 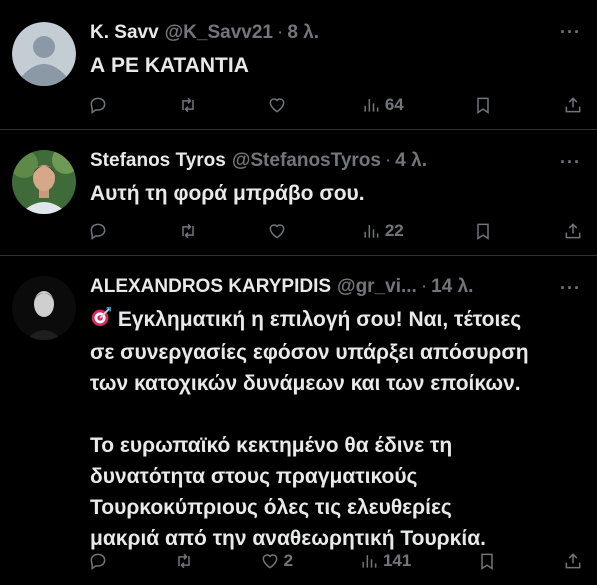 What do you see at coordinates (124, 33) in the screenshot?
I see `display-name: K. Savv` at bounding box center [124, 33].